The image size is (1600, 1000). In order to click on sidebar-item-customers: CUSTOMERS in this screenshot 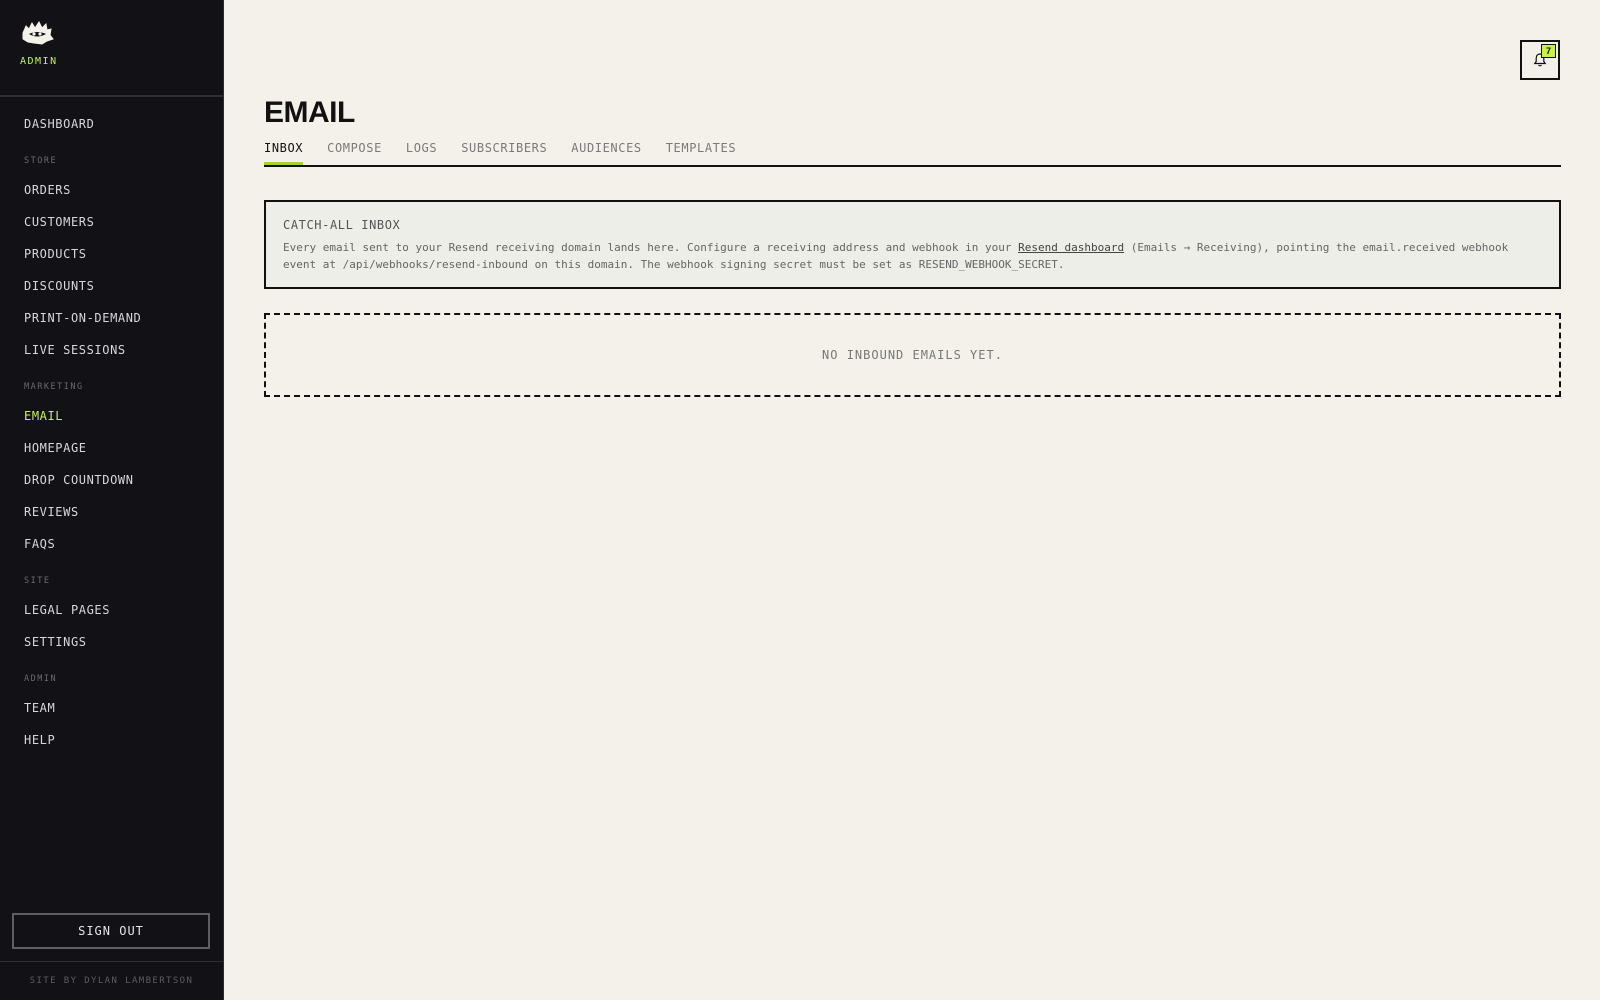, I will do `click(111, 222)`.